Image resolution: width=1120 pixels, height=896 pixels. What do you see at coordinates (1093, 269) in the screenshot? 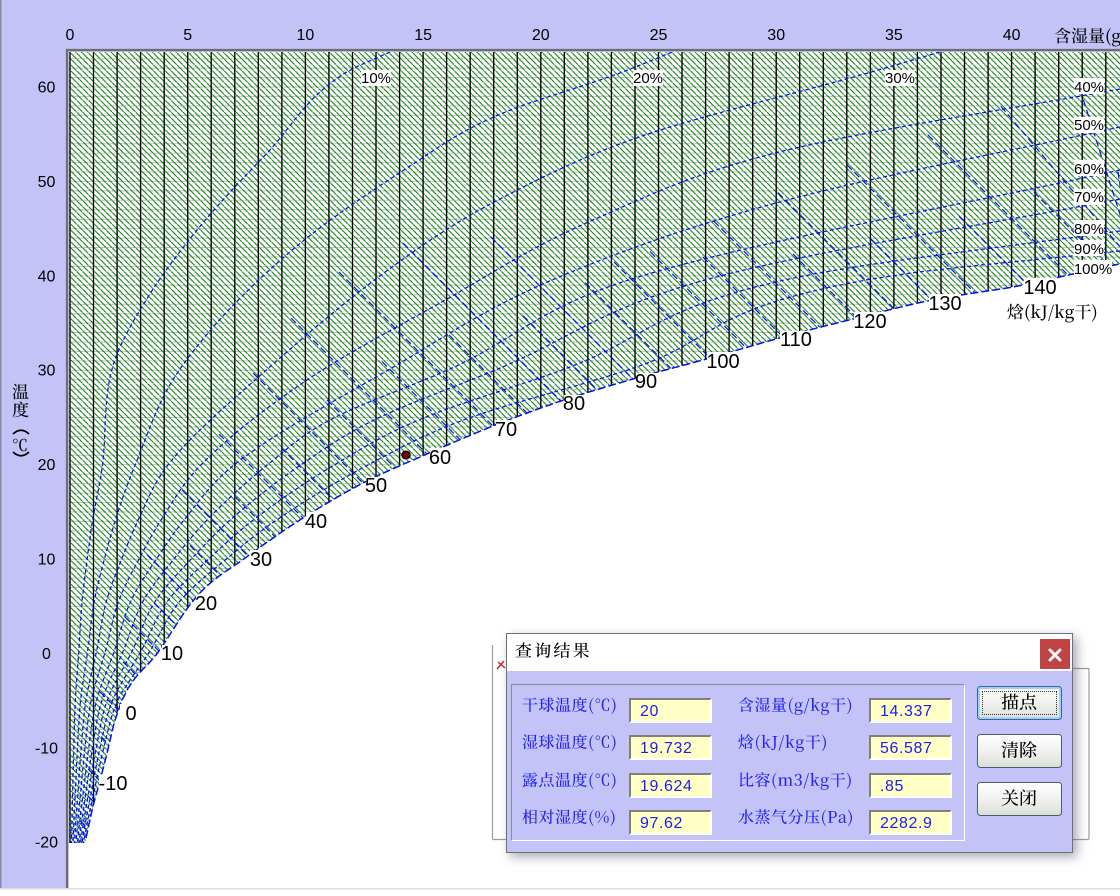
I see `svg-text: 100%` at bounding box center [1093, 269].